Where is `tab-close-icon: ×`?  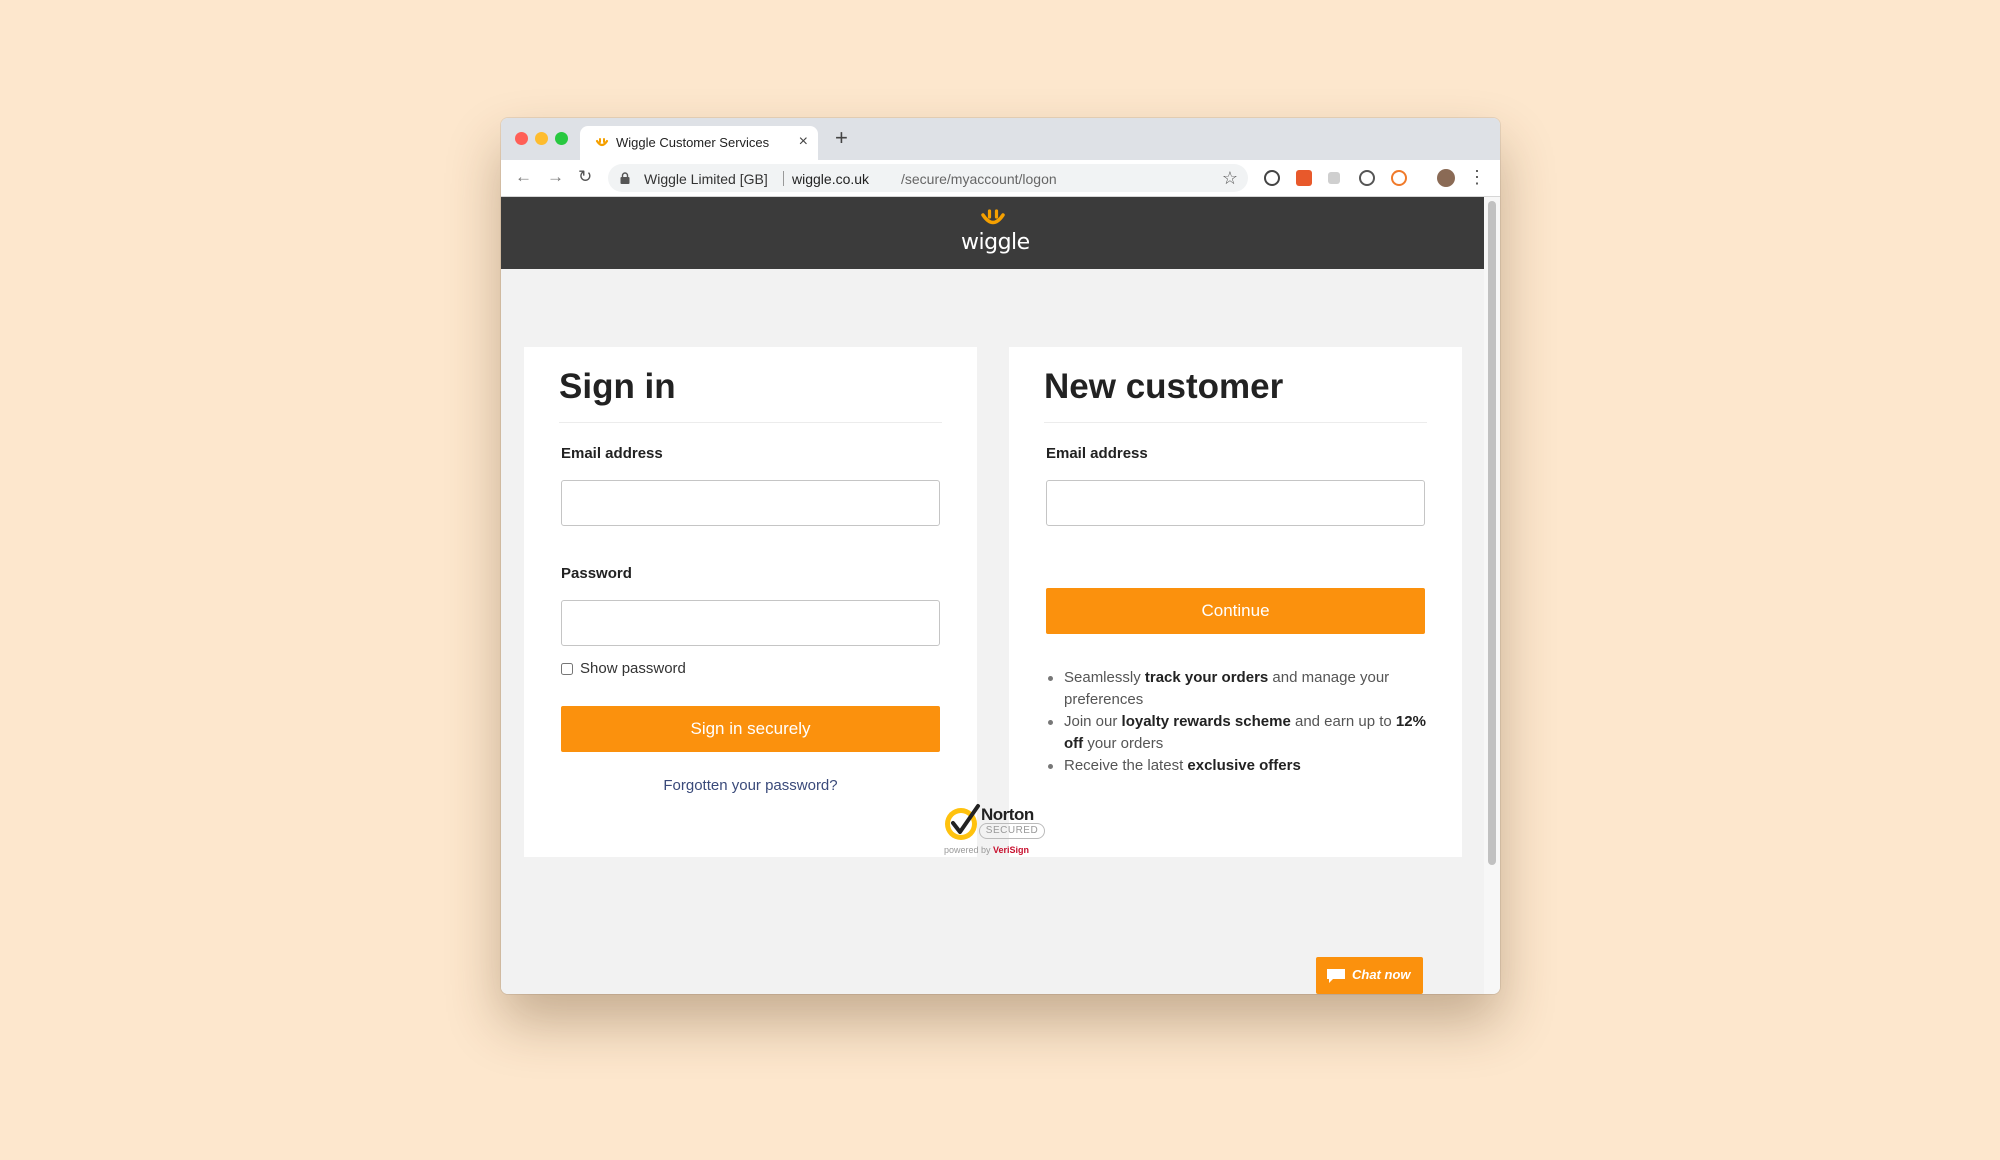 tab-close-icon: × is located at coordinates (803, 142).